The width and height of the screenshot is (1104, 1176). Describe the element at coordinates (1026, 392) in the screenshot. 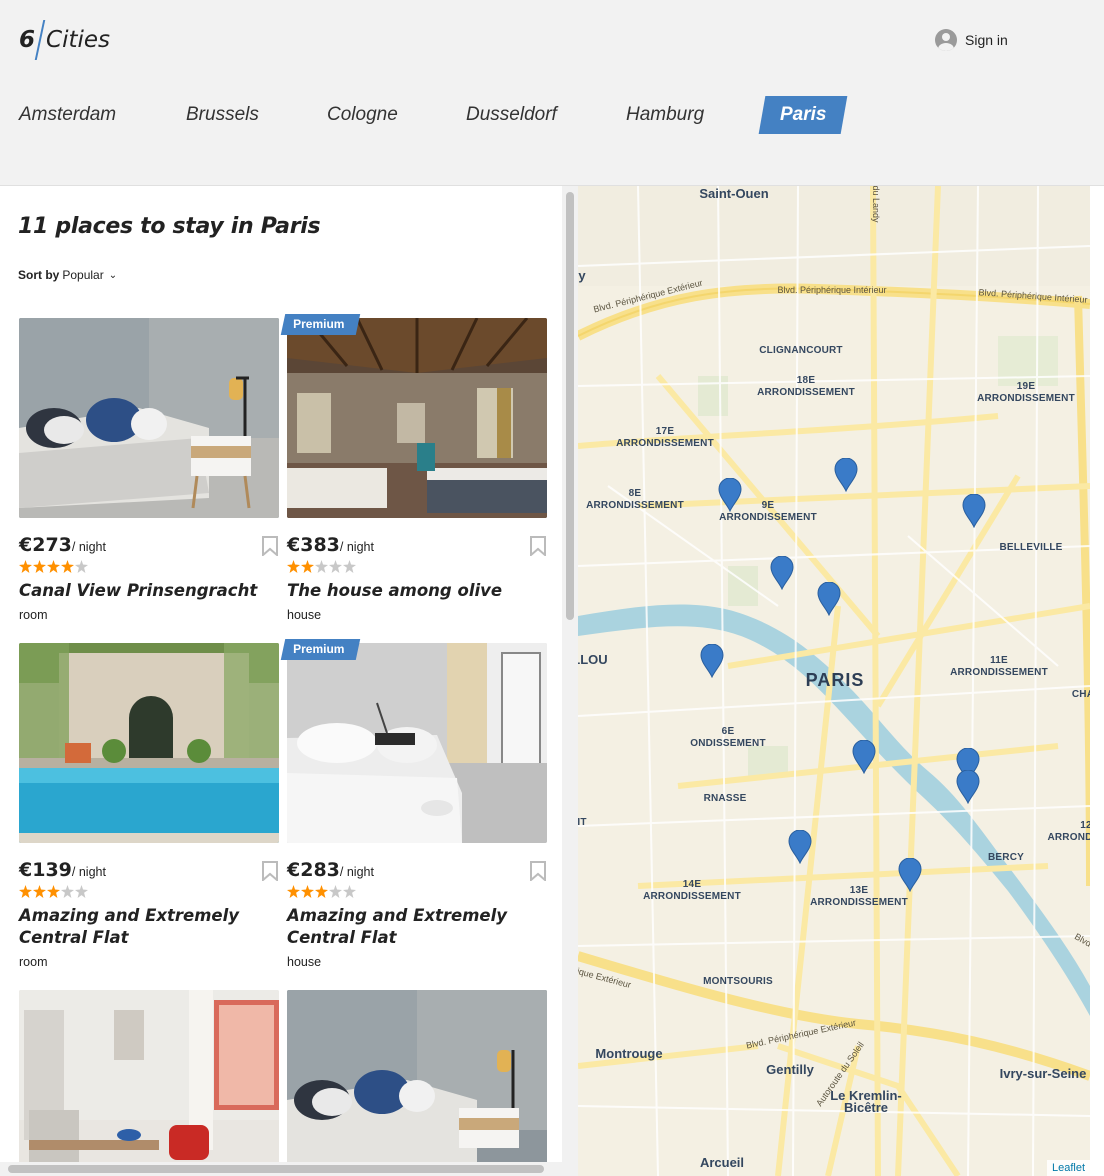

I see `map-label: 19E ARRONDISSEMENT` at that location.